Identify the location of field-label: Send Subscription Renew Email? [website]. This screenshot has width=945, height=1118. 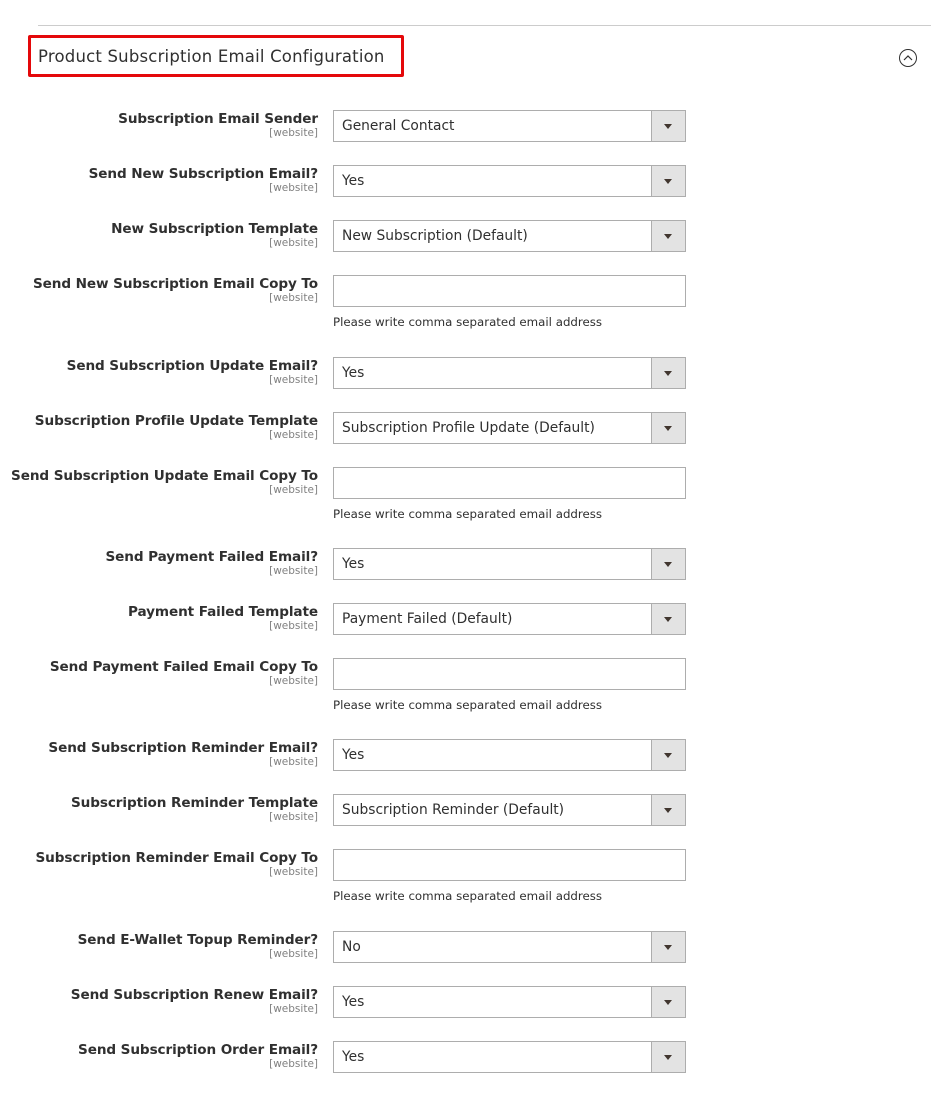
(194, 1001).